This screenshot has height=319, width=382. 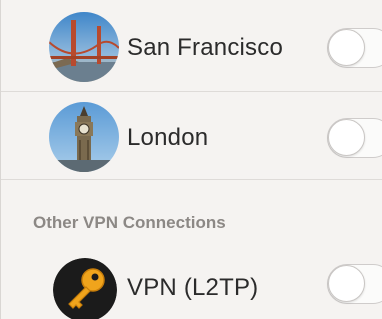 I want to click on section-header-other-vpn: Other VPN Connections, so click(x=129, y=222).